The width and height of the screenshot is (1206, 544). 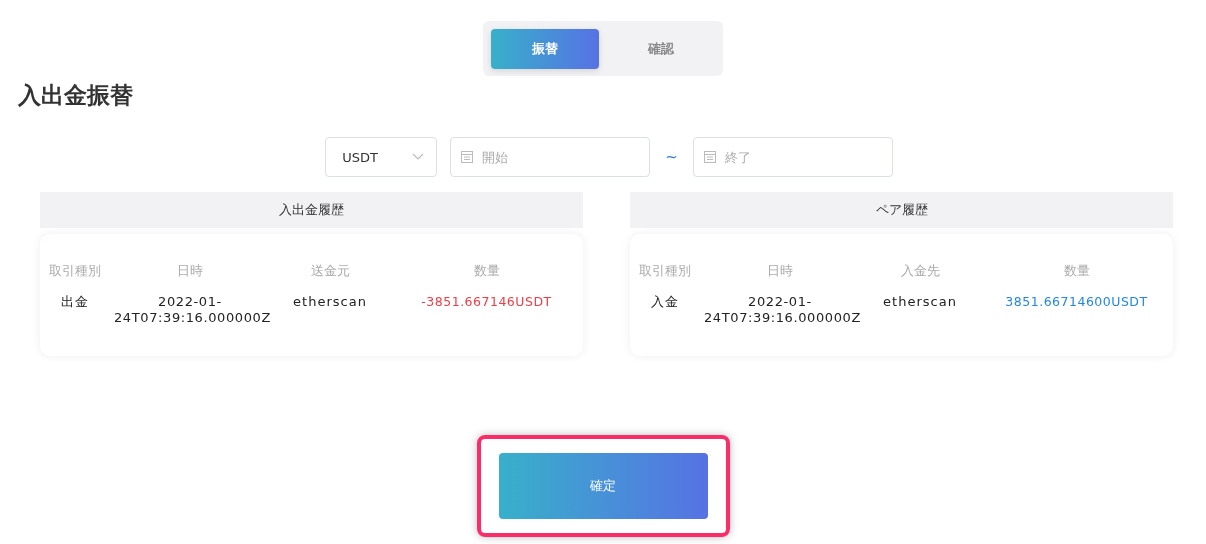 I want to click on table-cell-text: 出金, so click(x=75, y=302).